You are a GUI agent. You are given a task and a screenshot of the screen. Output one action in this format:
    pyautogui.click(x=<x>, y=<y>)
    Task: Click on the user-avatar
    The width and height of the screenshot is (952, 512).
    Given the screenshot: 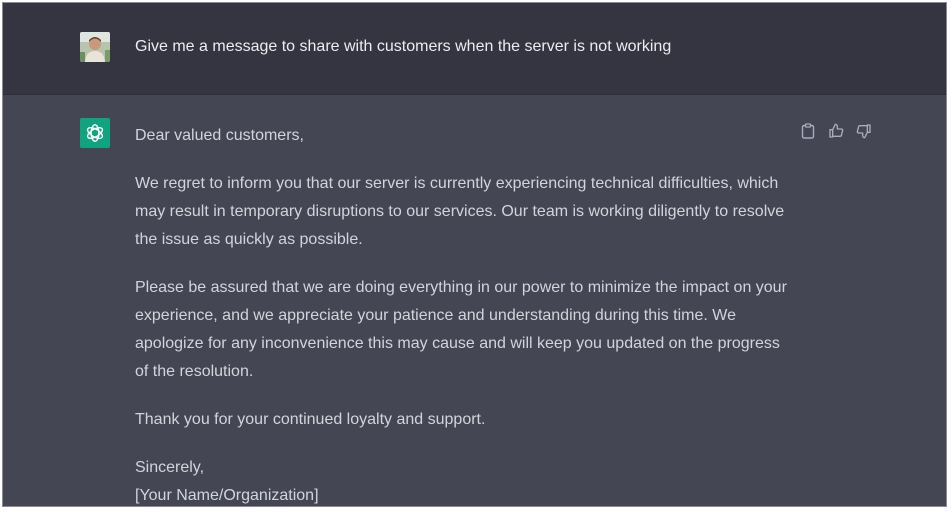 What is the action you would take?
    pyautogui.click(x=95, y=47)
    